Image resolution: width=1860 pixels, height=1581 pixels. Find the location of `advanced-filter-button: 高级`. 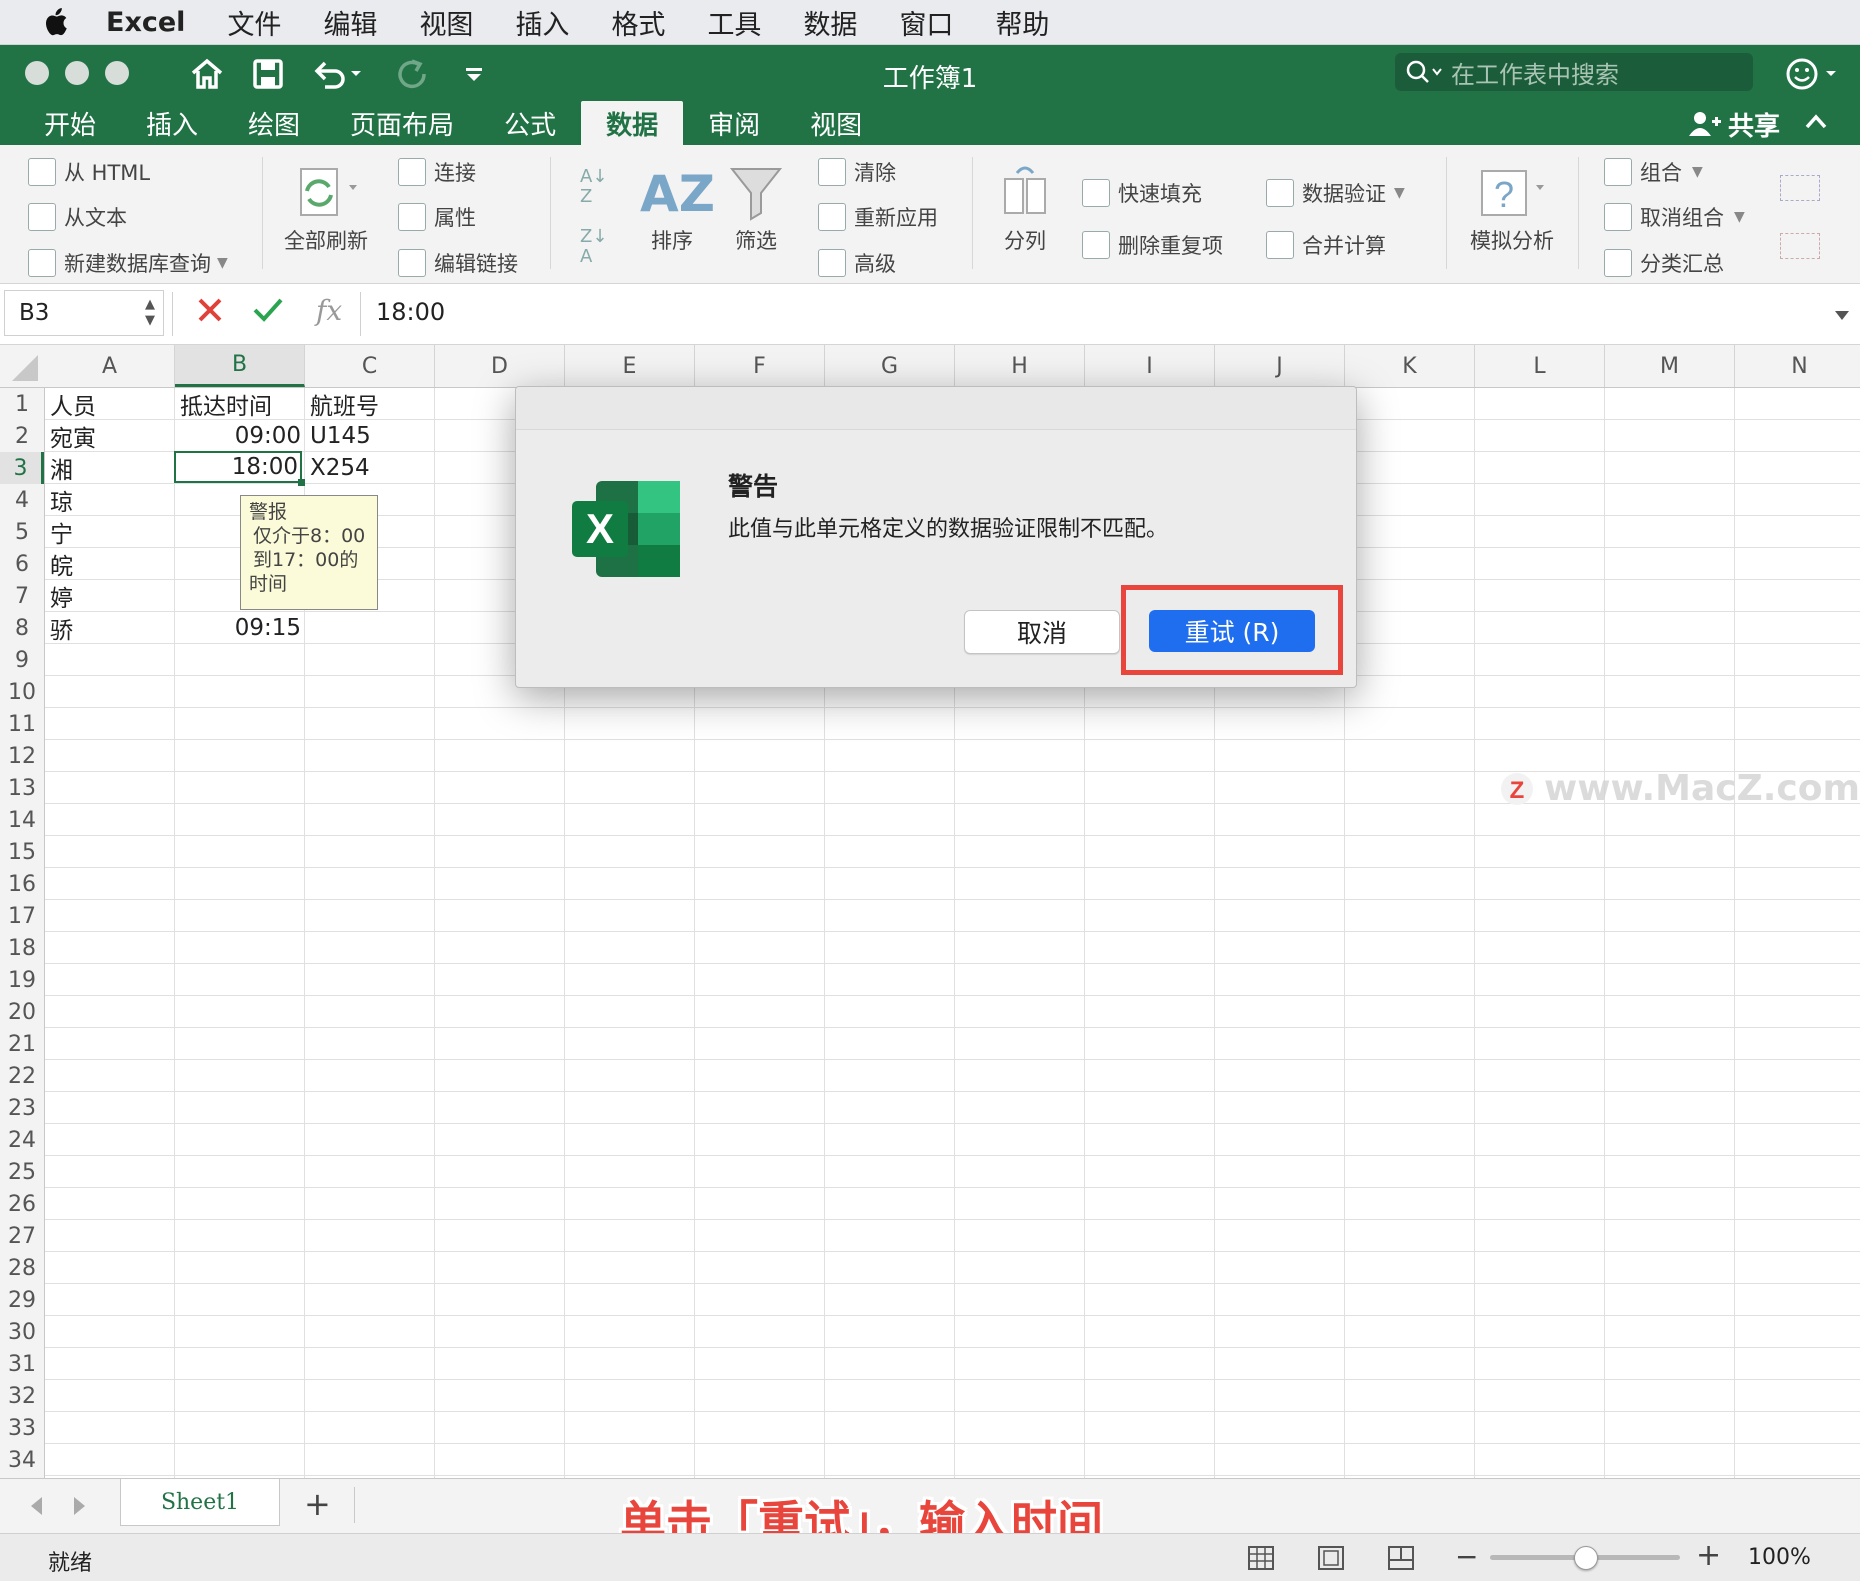

advanced-filter-button: 高级 is located at coordinates (857, 263).